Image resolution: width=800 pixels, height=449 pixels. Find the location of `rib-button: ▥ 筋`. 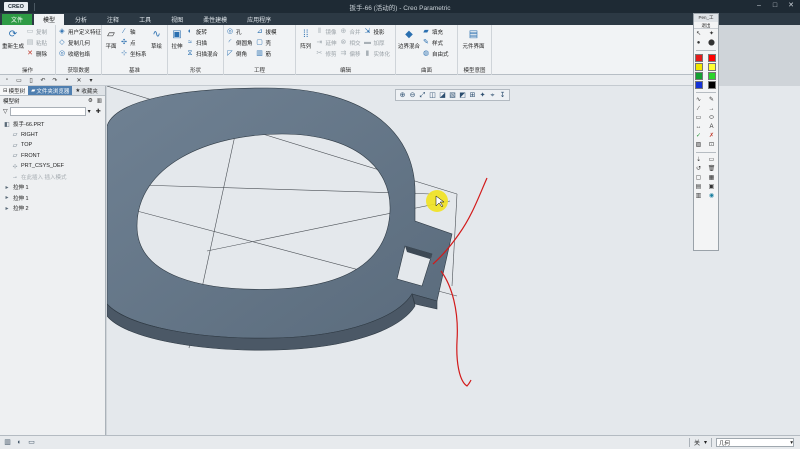

rib-button: ▥ 筋 is located at coordinates (266, 53).